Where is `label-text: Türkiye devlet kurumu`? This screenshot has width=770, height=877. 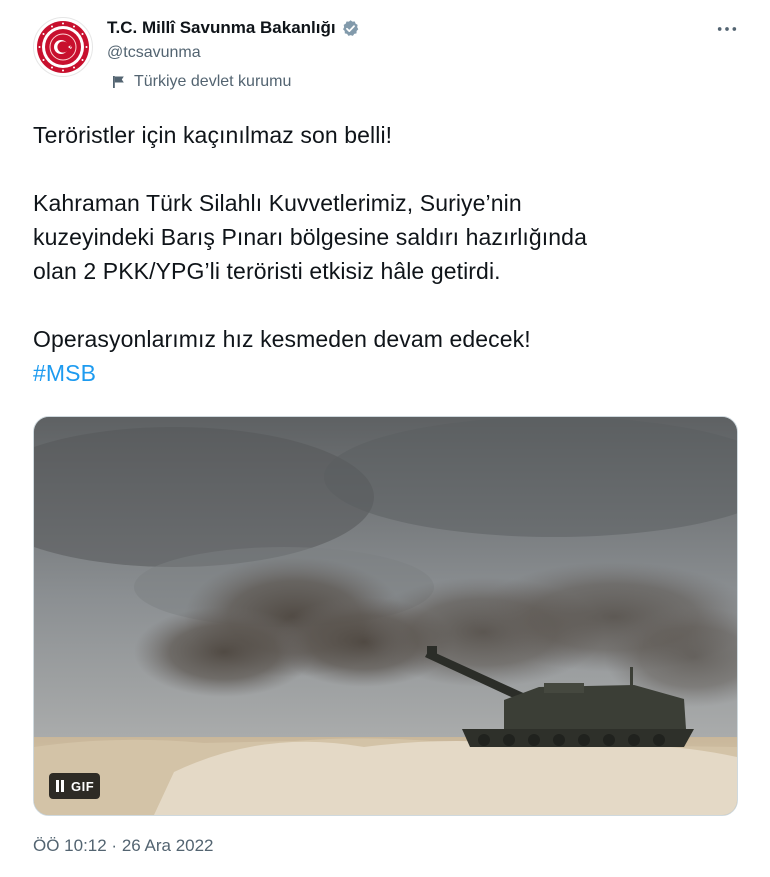
label-text: Türkiye devlet kurumu is located at coordinates (213, 81).